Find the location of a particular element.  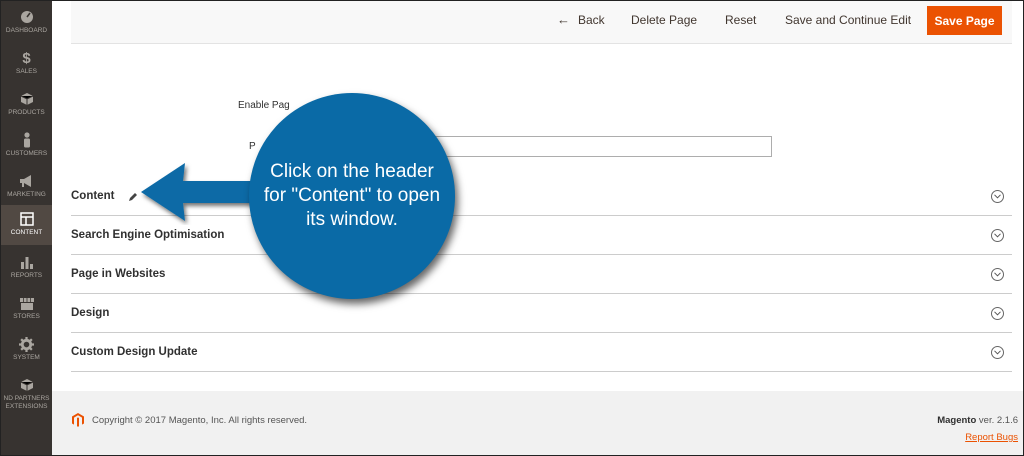

section-design-title: Design is located at coordinates (90, 313).